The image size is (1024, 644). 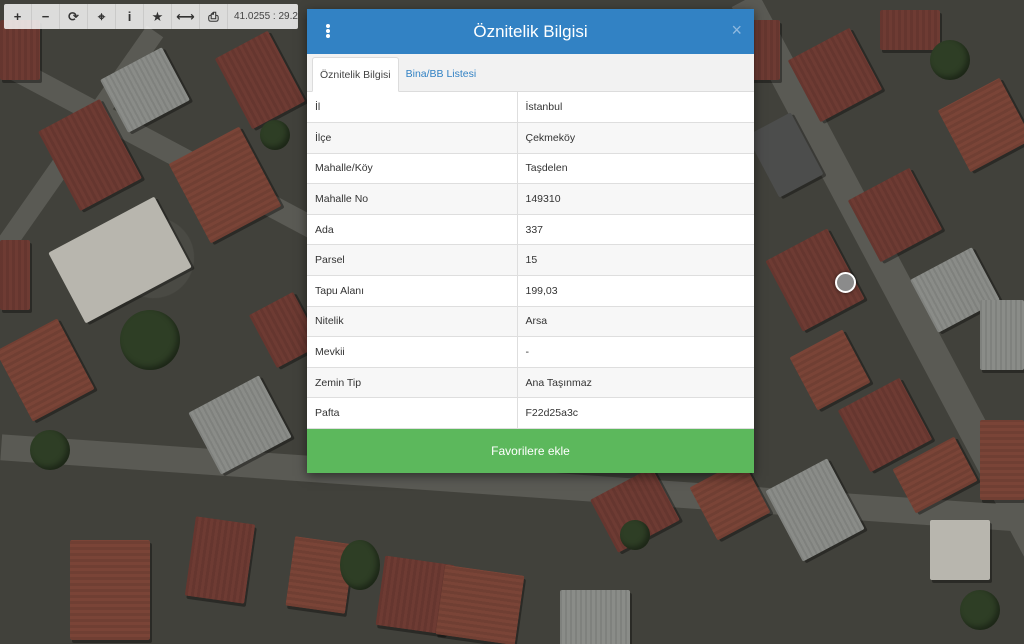 I want to click on table-row: İlçe Çekmeköy, so click(x=530, y=138).